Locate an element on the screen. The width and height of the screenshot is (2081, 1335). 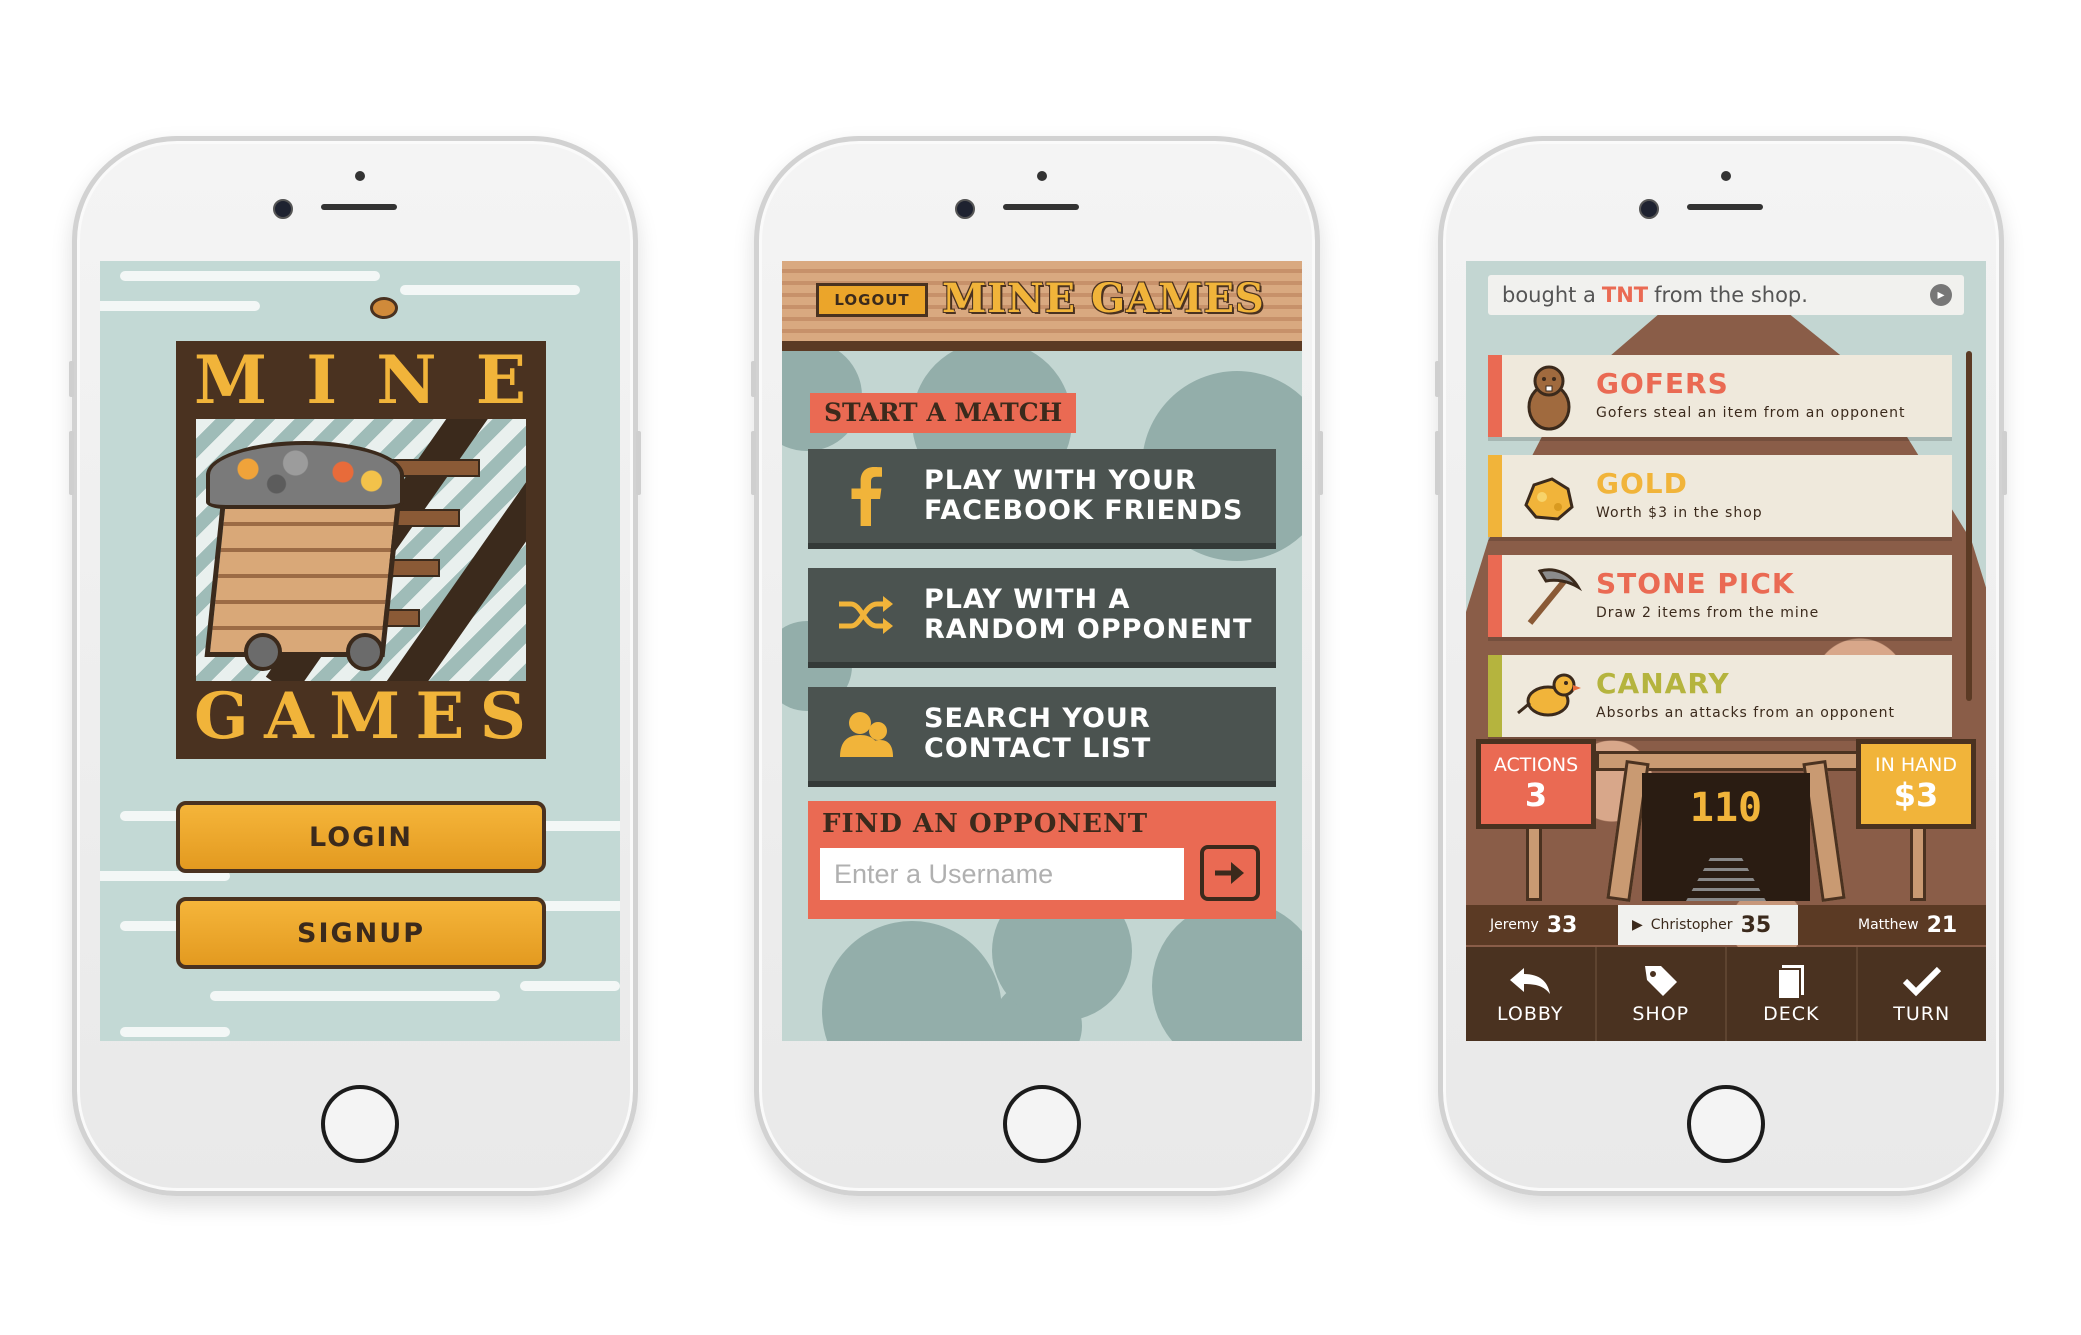
search-contact-list-button: SEARCH YOUR CONTACT LIST is located at coordinates (1042, 737).